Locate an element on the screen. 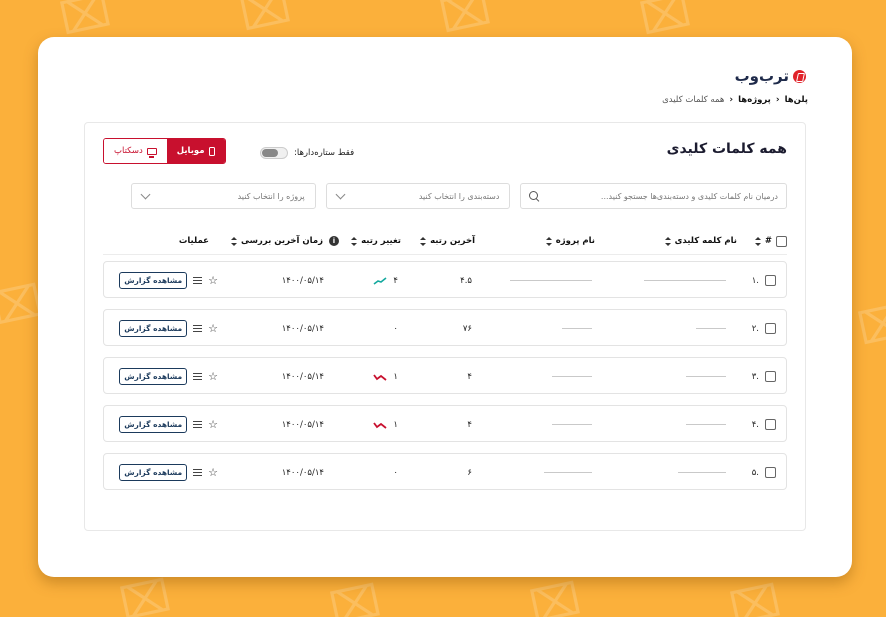 Image resolution: width=886 pixels, height=617 pixels. row-last-rank: ۴ is located at coordinates (469, 424).